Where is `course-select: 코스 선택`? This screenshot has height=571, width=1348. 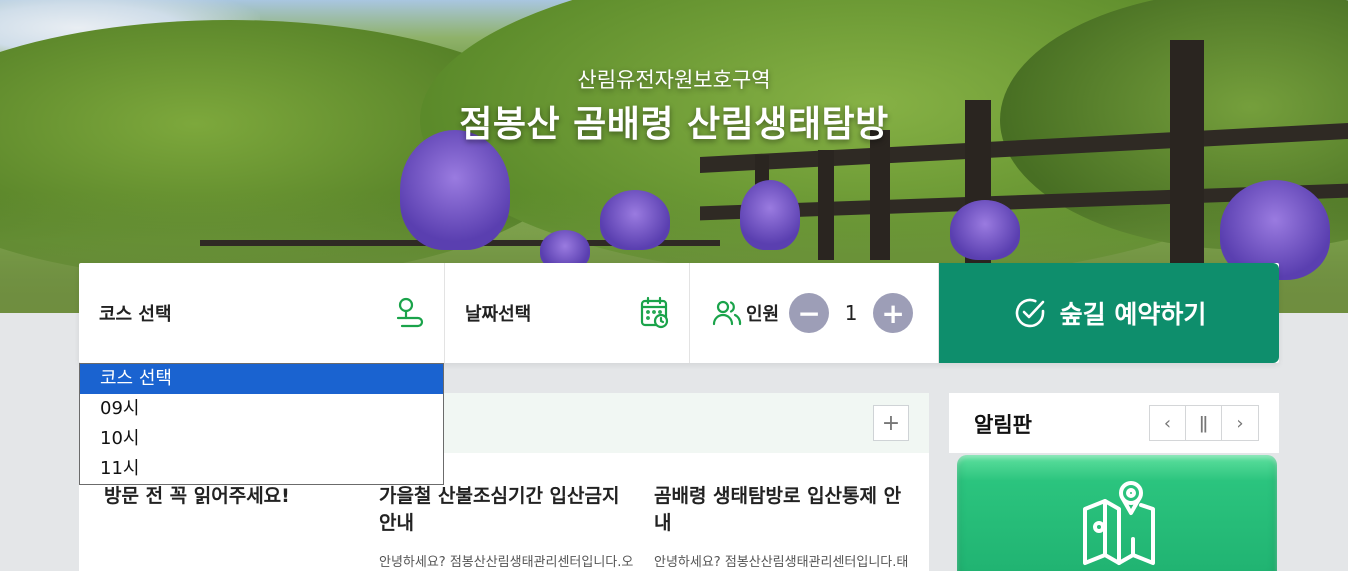 course-select: 코스 선택 is located at coordinates (262, 313).